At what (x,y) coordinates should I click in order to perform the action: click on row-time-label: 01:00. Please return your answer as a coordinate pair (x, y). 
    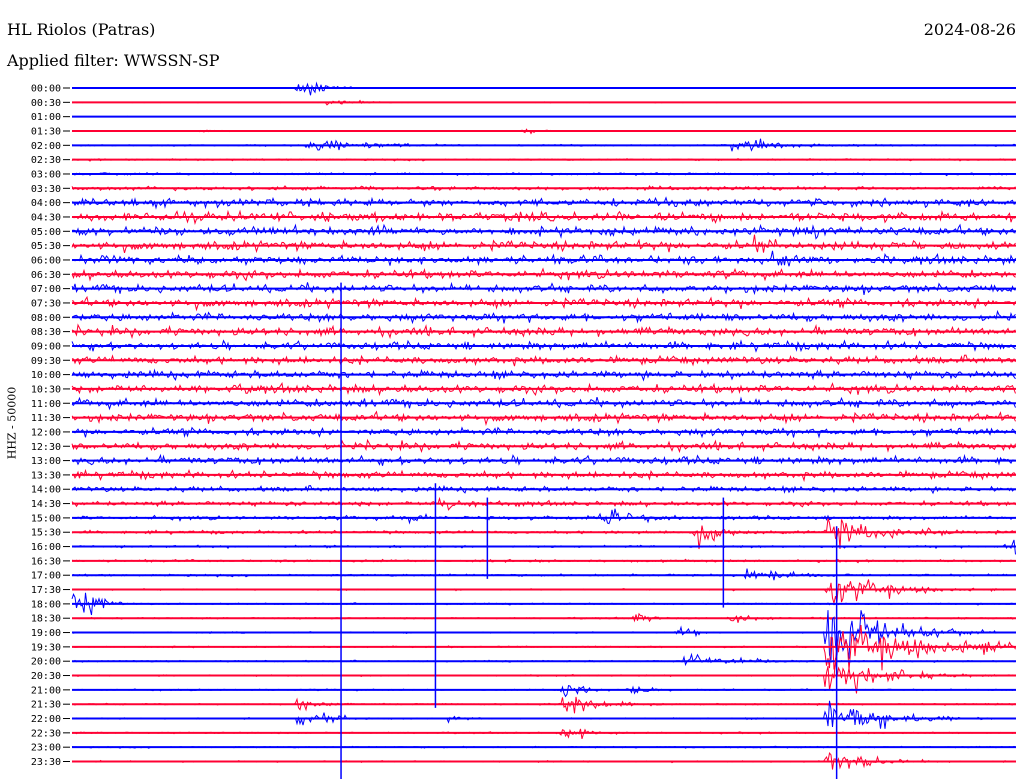
    Looking at the image, I should click on (46, 117).